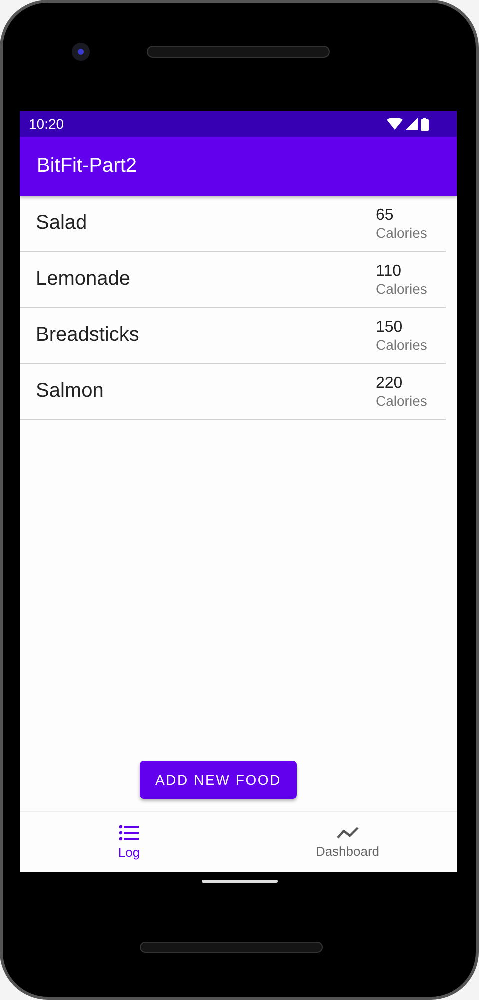 The width and height of the screenshot is (479, 1000). Describe the element at coordinates (389, 271) in the screenshot. I see `calorie-count: 110` at that location.